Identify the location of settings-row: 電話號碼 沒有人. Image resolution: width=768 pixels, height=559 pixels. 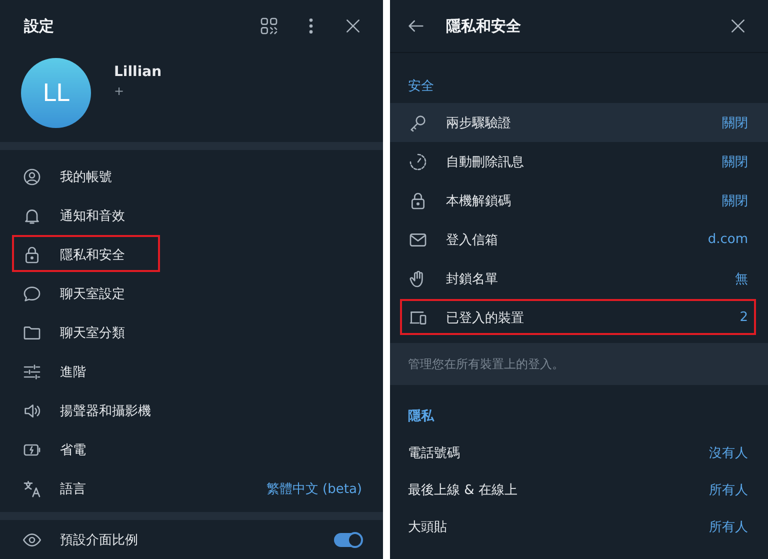
(579, 452).